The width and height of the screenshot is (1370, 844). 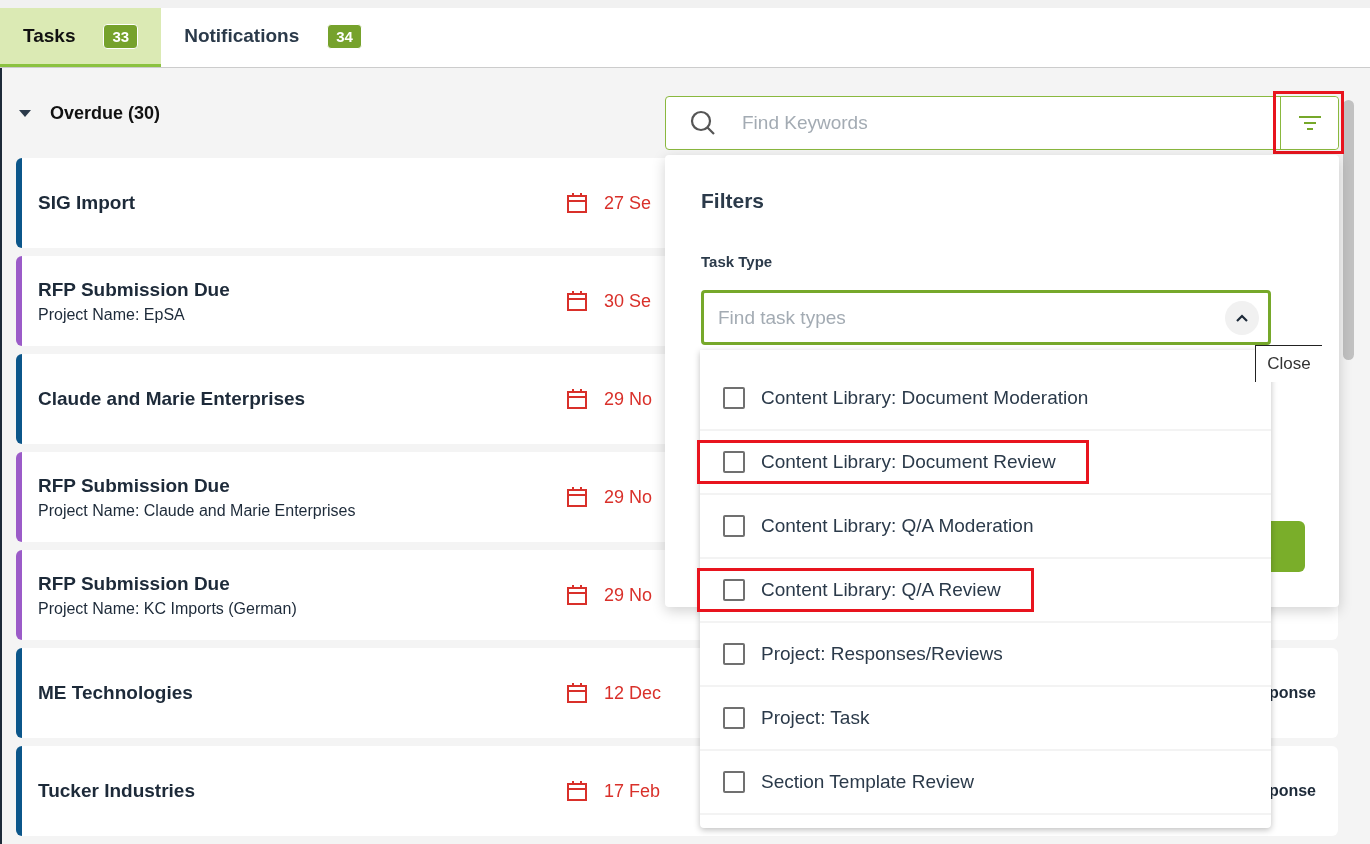 I want to click on due-date: 27 Se, so click(x=628, y=203).